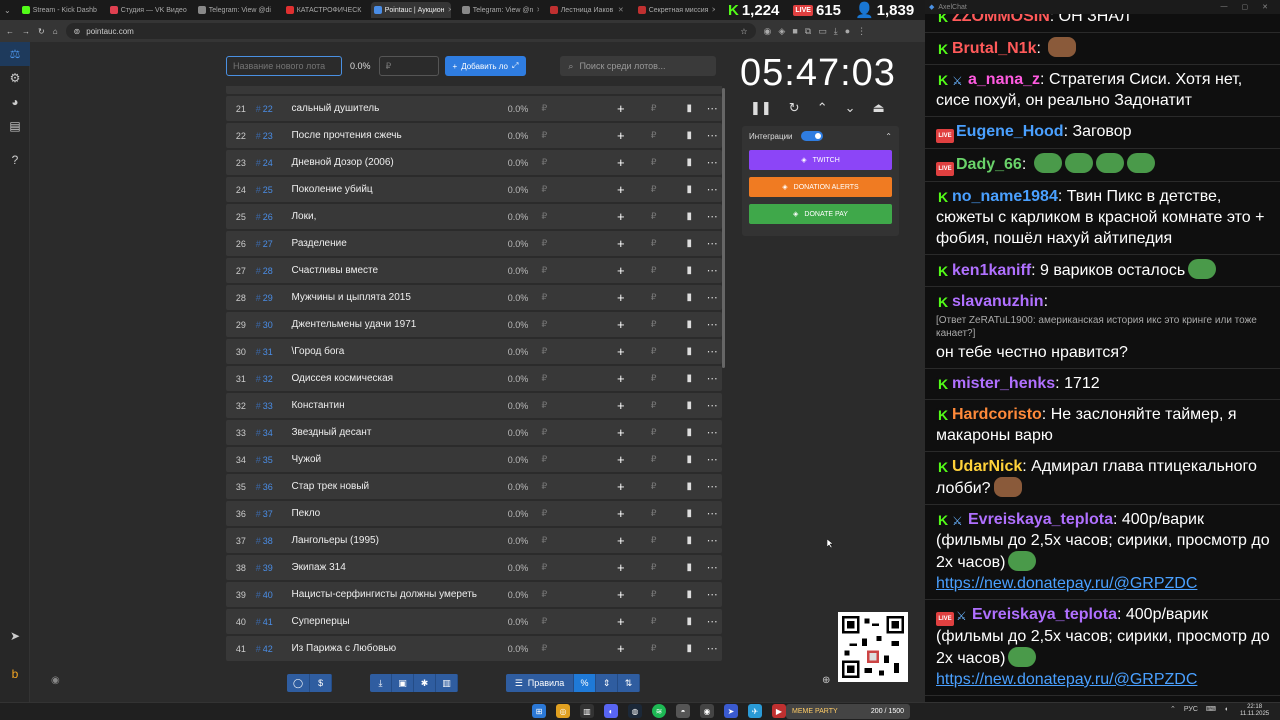  Describe the element at coordinates (723, 228) in the screenshot. I see `lot-list-scrollbar` at that location.